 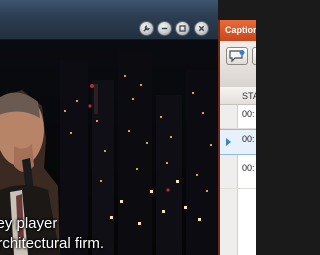 I want to click on column-header-label: STA, so click(x=249, y=96).